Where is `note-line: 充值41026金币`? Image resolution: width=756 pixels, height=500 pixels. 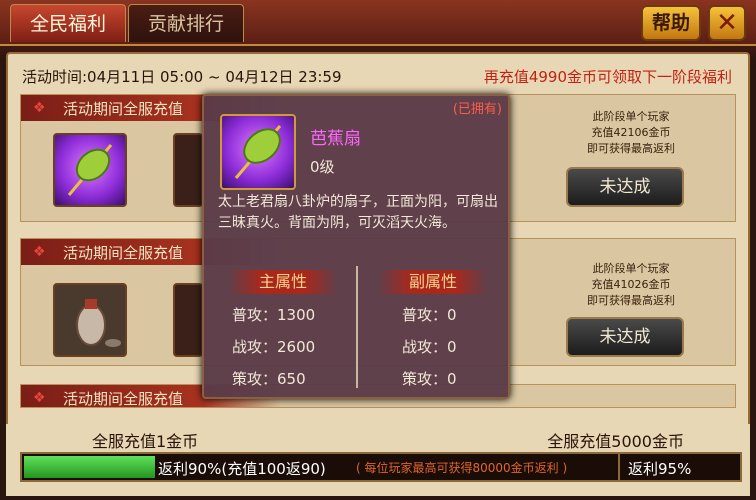
note-line: 充值41026金币 is located at coordinates (631, 284).